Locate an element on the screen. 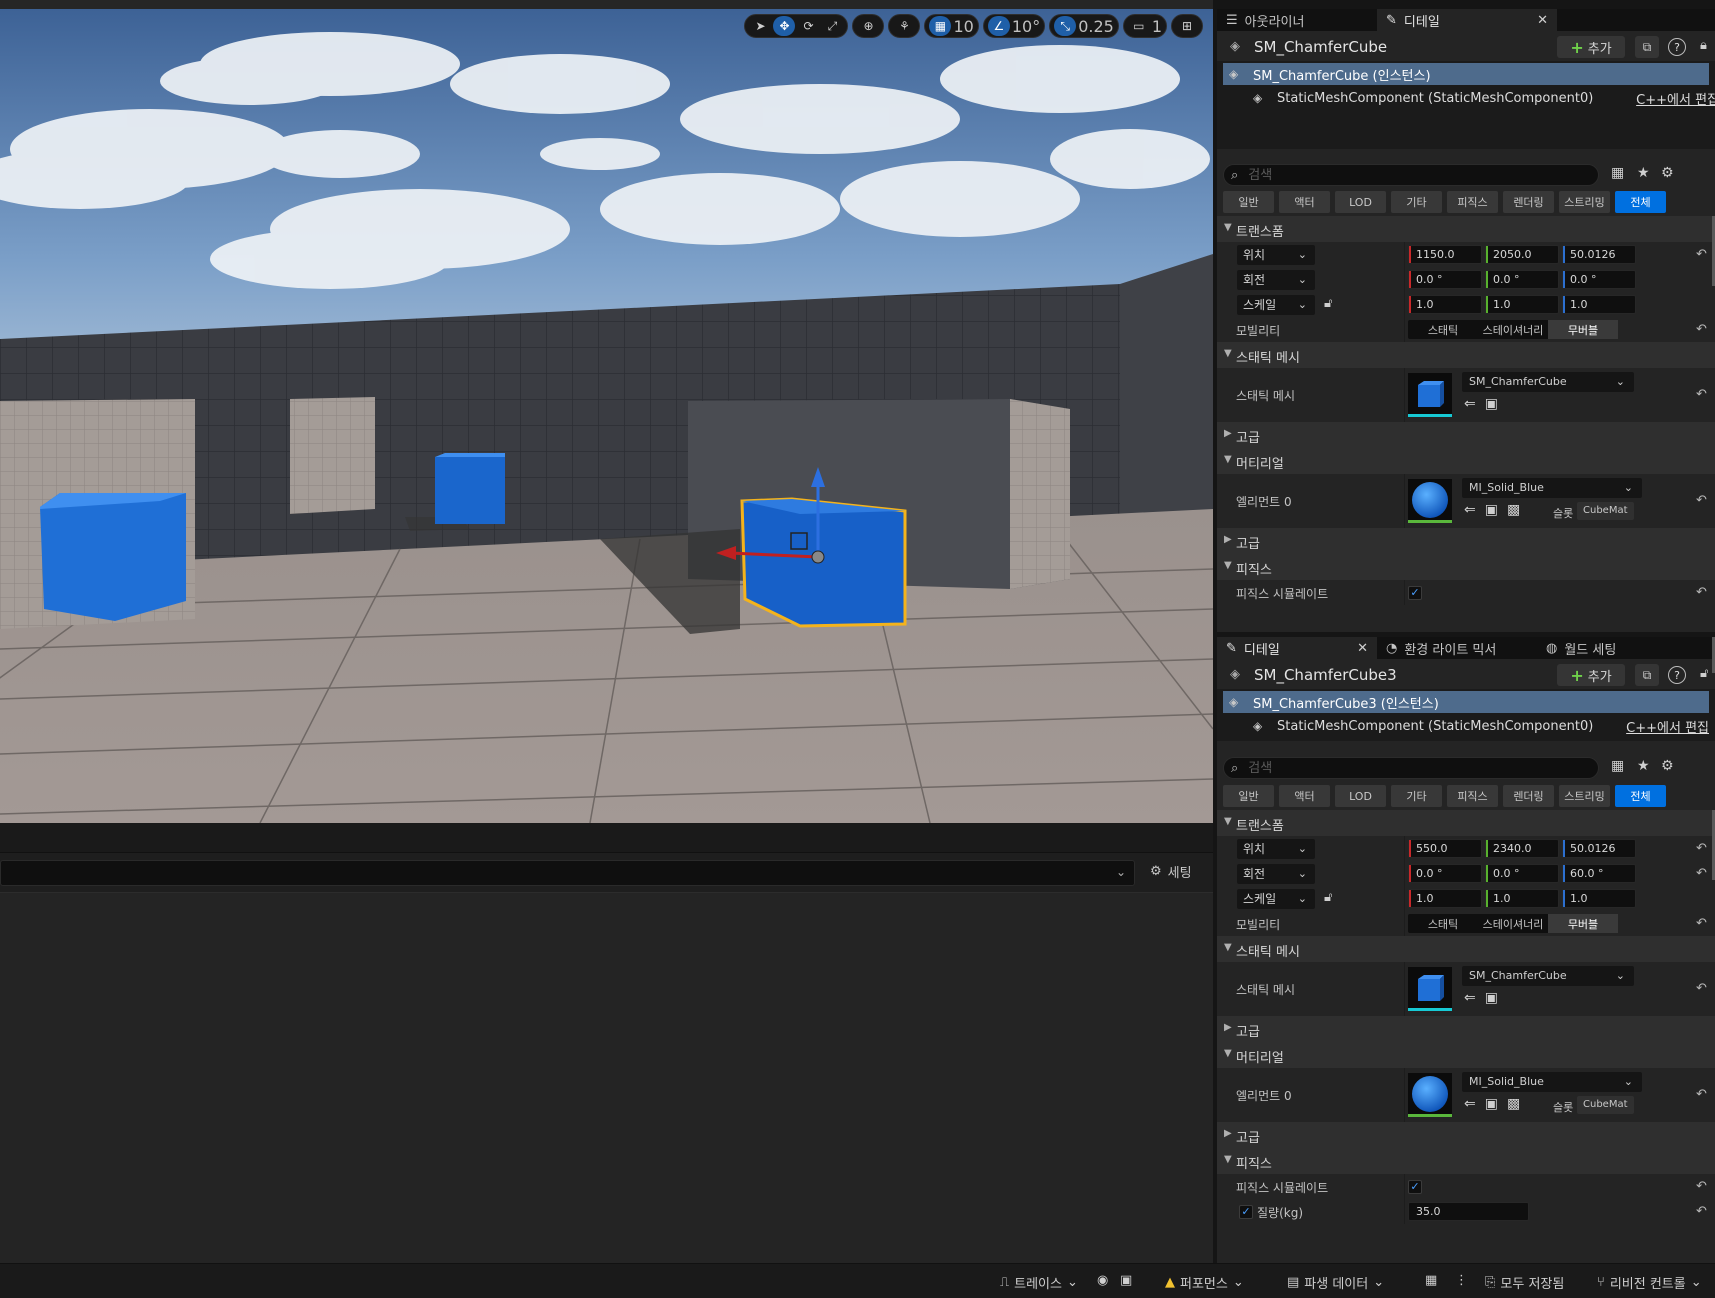 This screenshot has width=1715, height=1298. save-all-button: ⎘ 모두 저장됨 is located at coordinates (1524, 1282).